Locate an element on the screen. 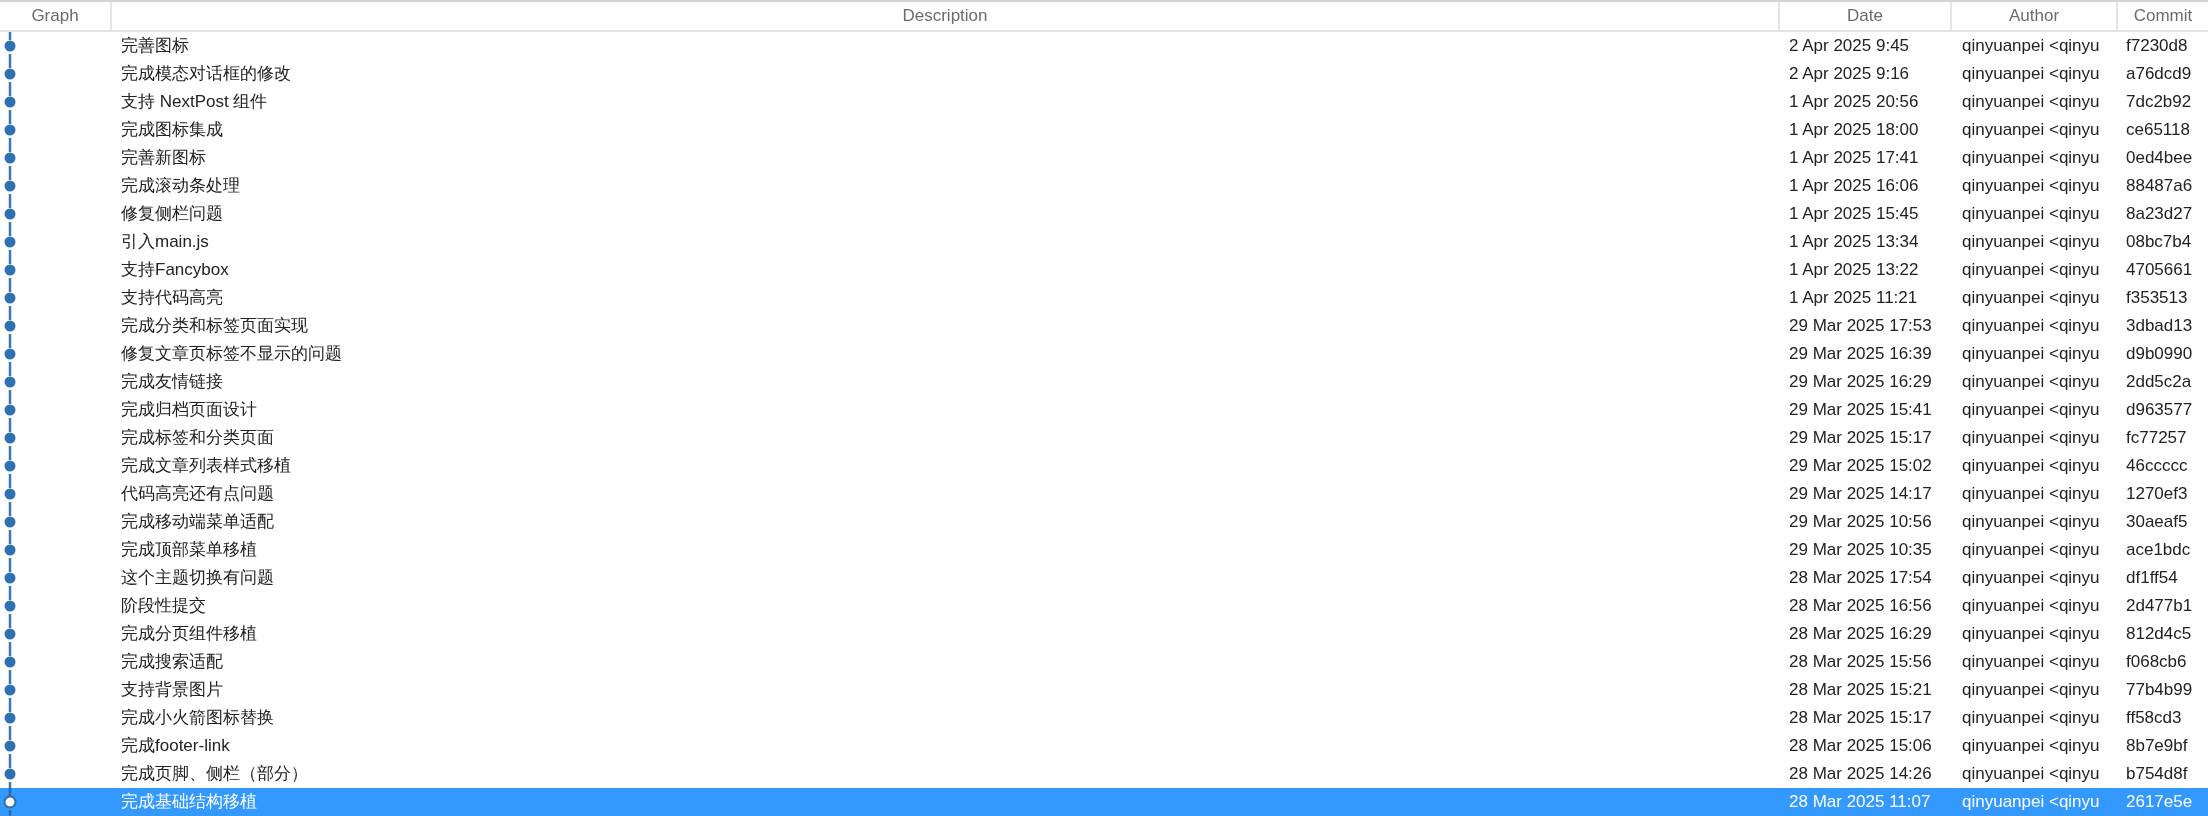 The width and height of the screenshot is (2208, 816). commit-date: 29 Mar 2025 15:41 is located at coordinates (1860, 410).